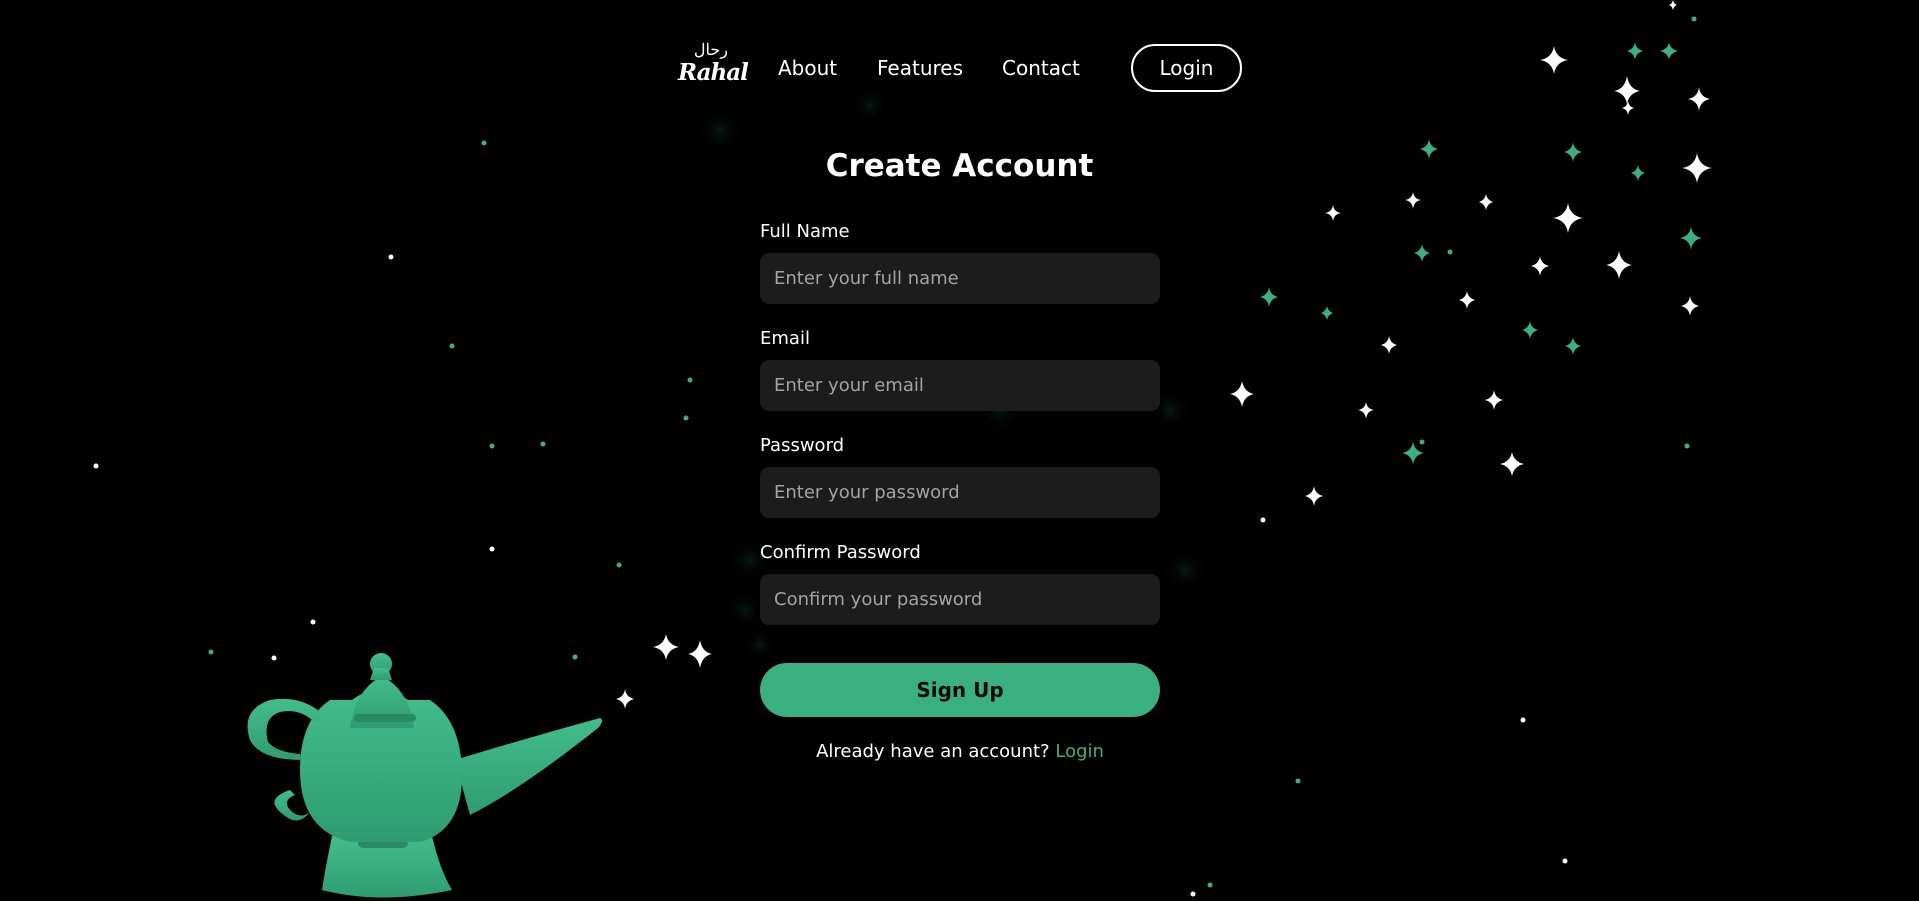 The height and width of the screenshot is (901, 1919). I want to click on top-nav: رحال Rahal About Features Contact Login, so click(959, 66).